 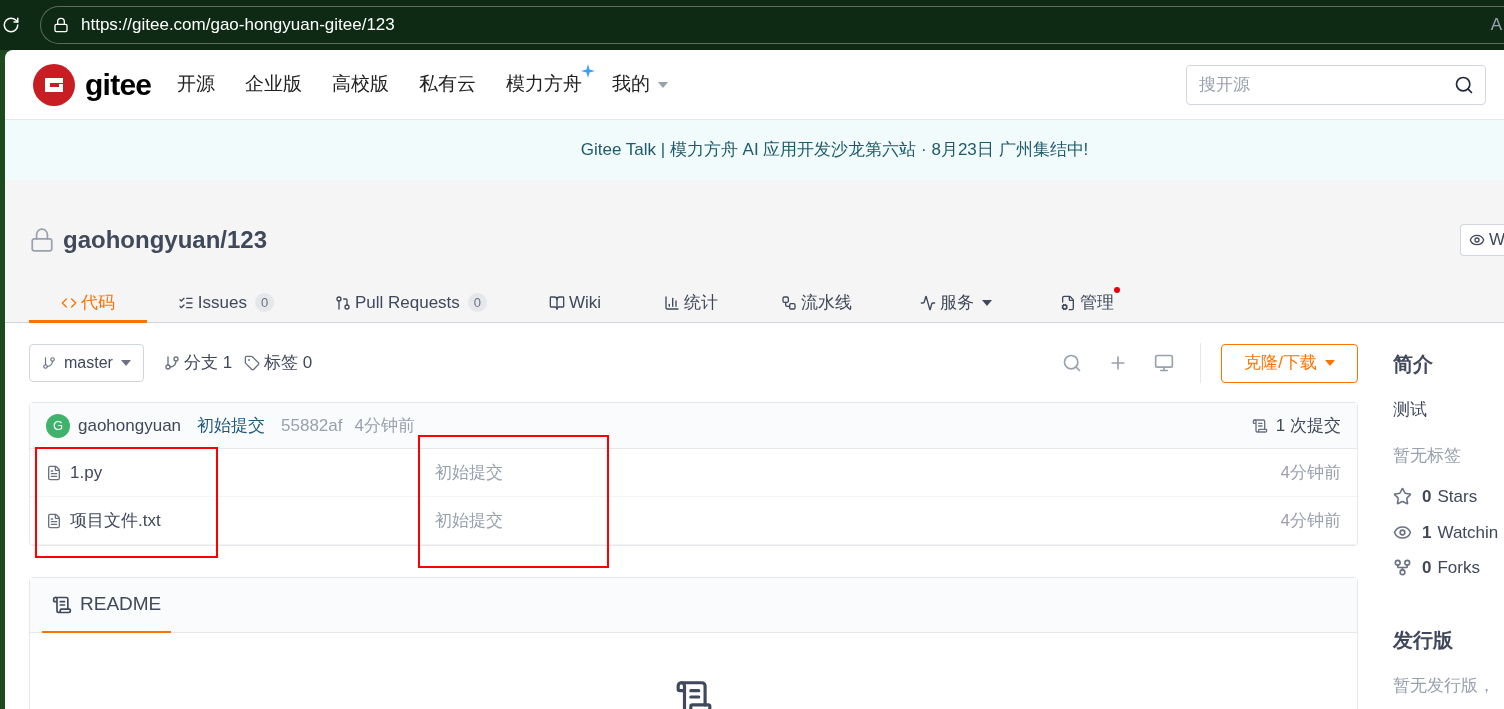 What do you see at coordinates (54, 84) in the screenshot?
I see `logo-icon` at bounding box center [54, 84].